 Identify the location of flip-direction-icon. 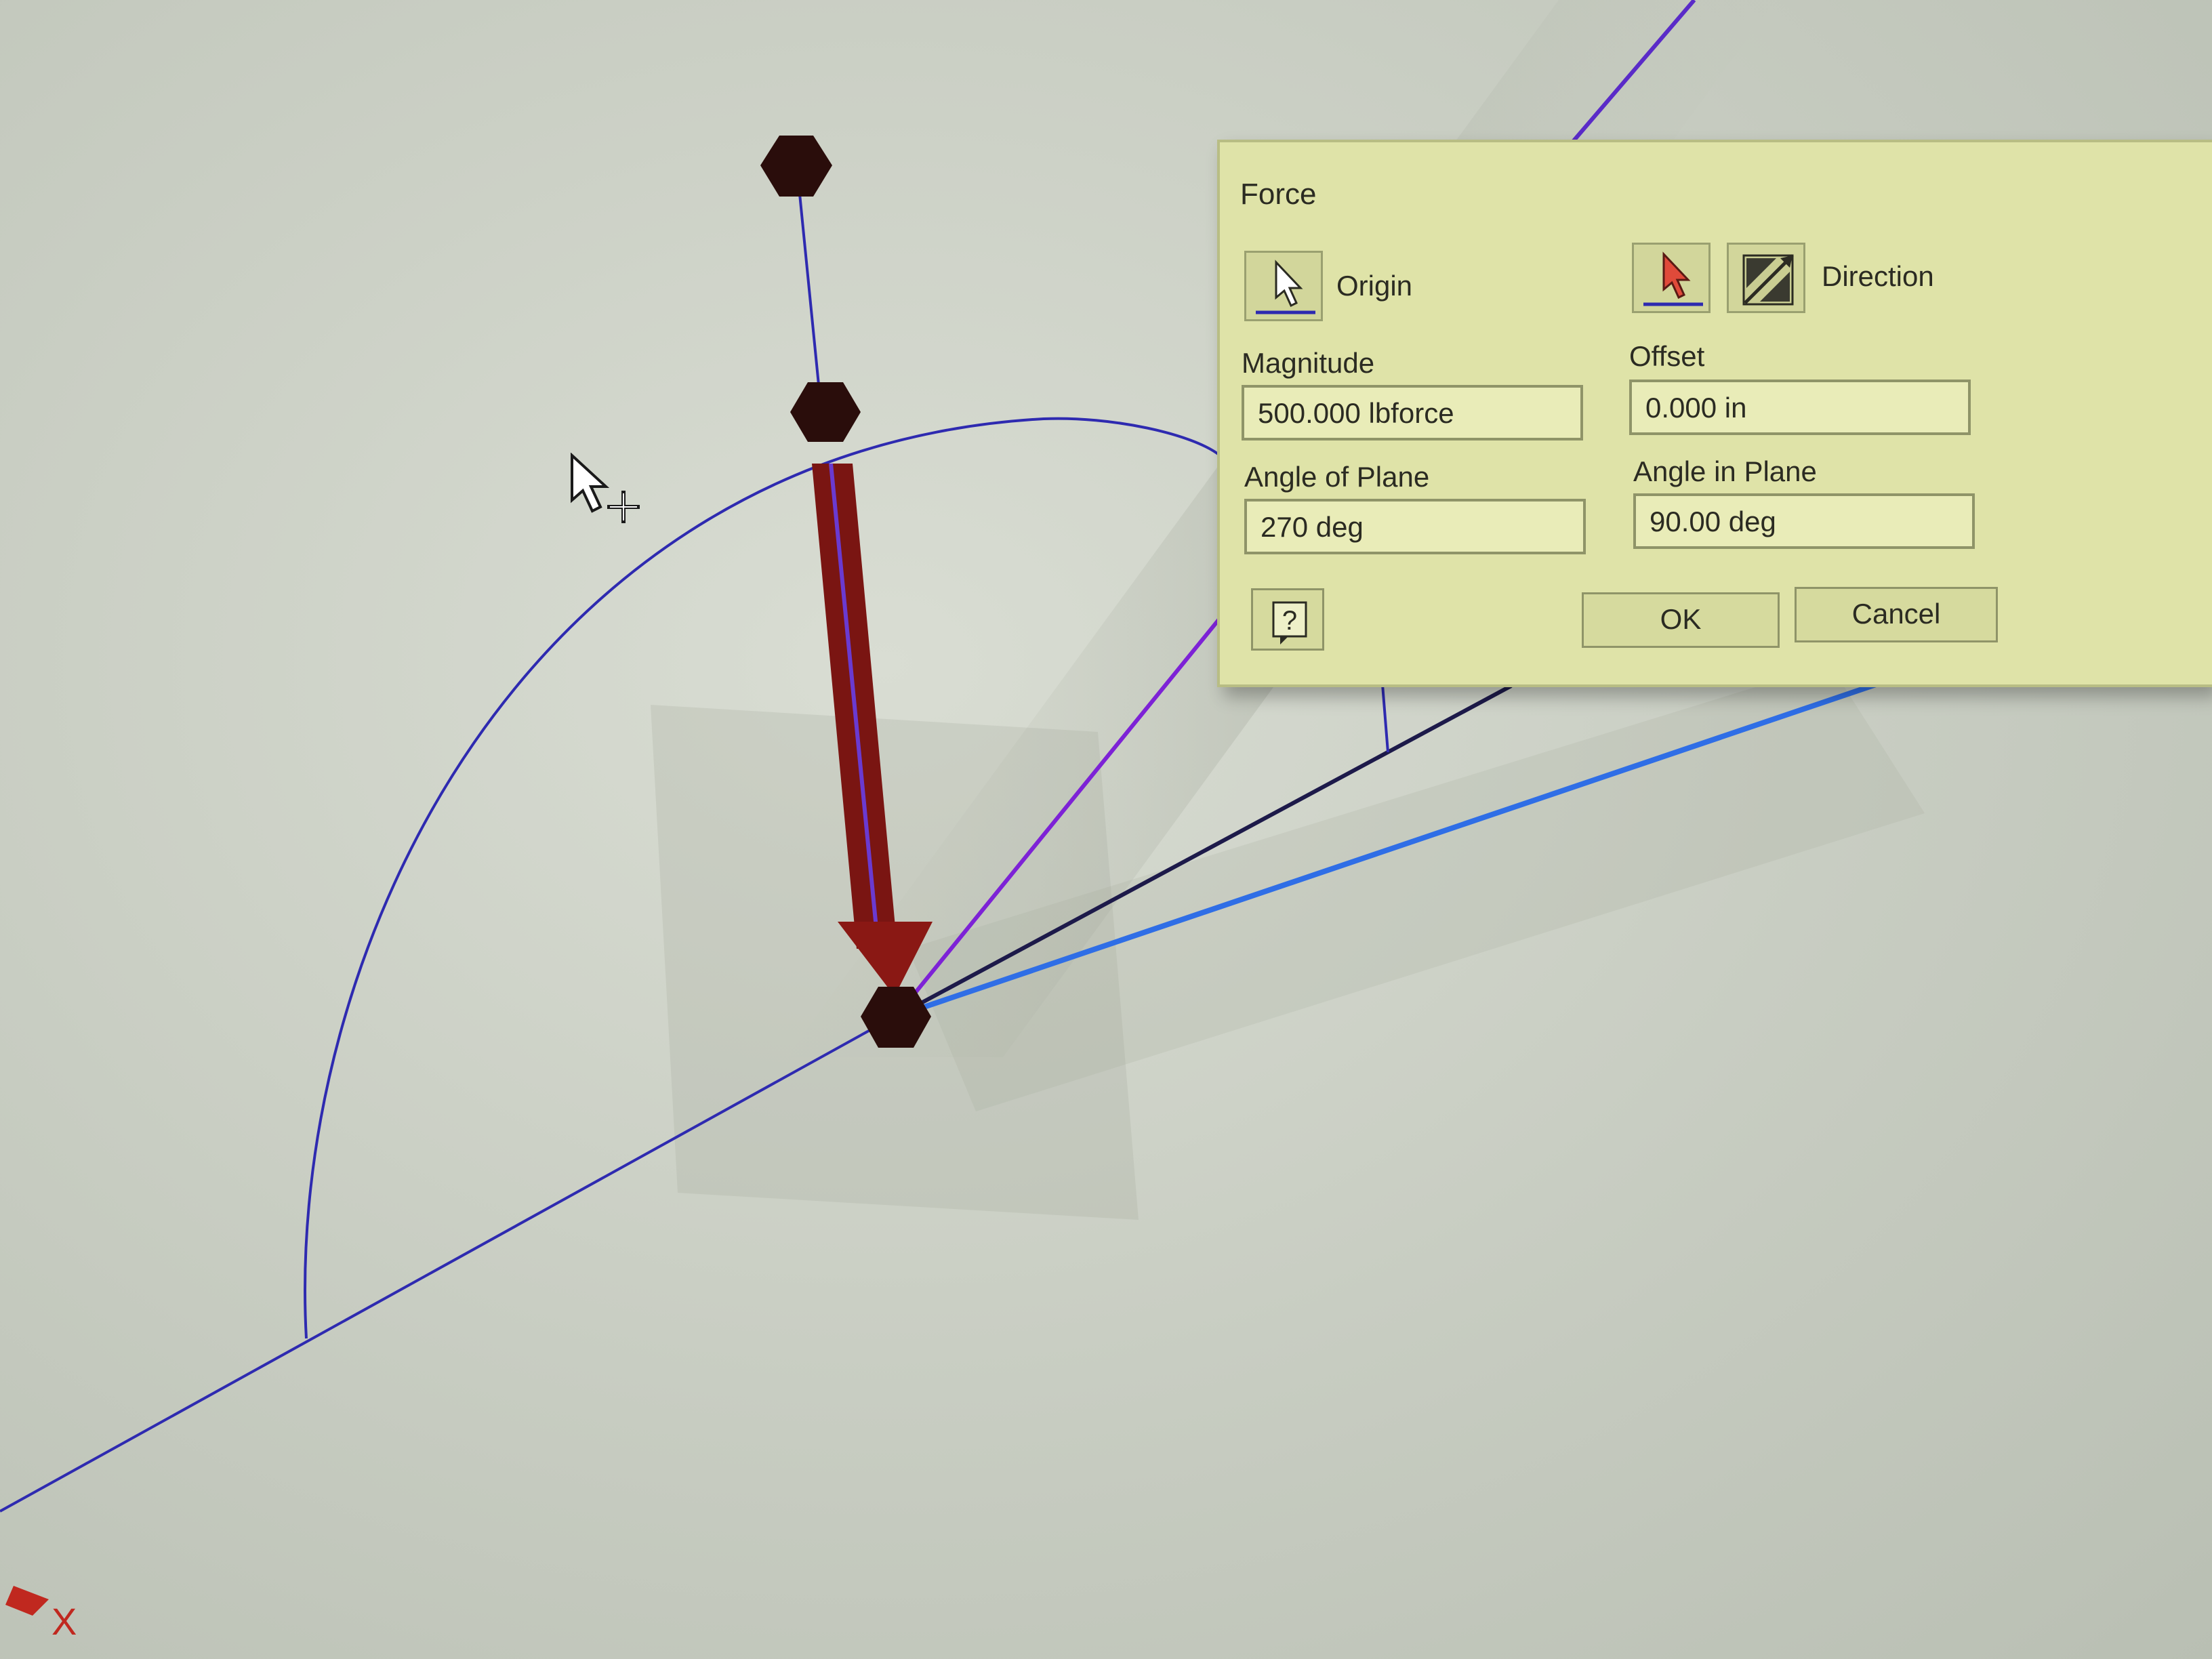
(1768, 280).